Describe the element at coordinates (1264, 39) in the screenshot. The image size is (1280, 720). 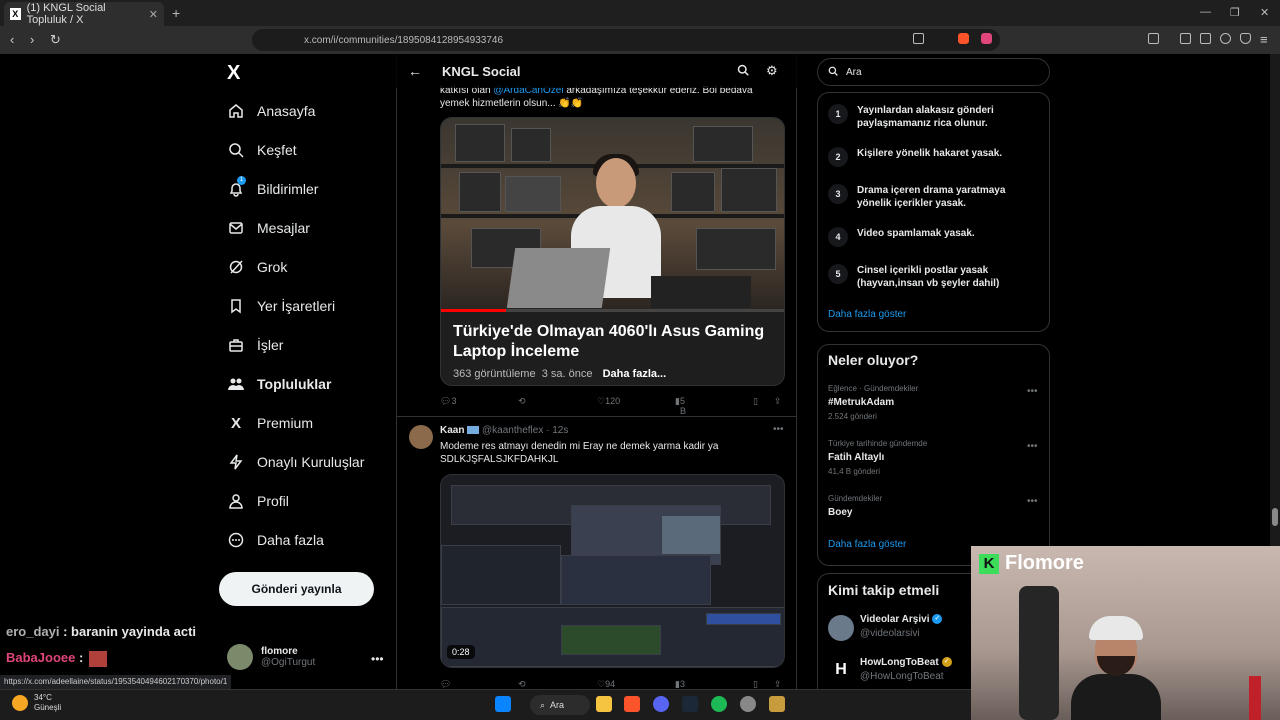
I see `browser-menu-icon: ≡` at that location.